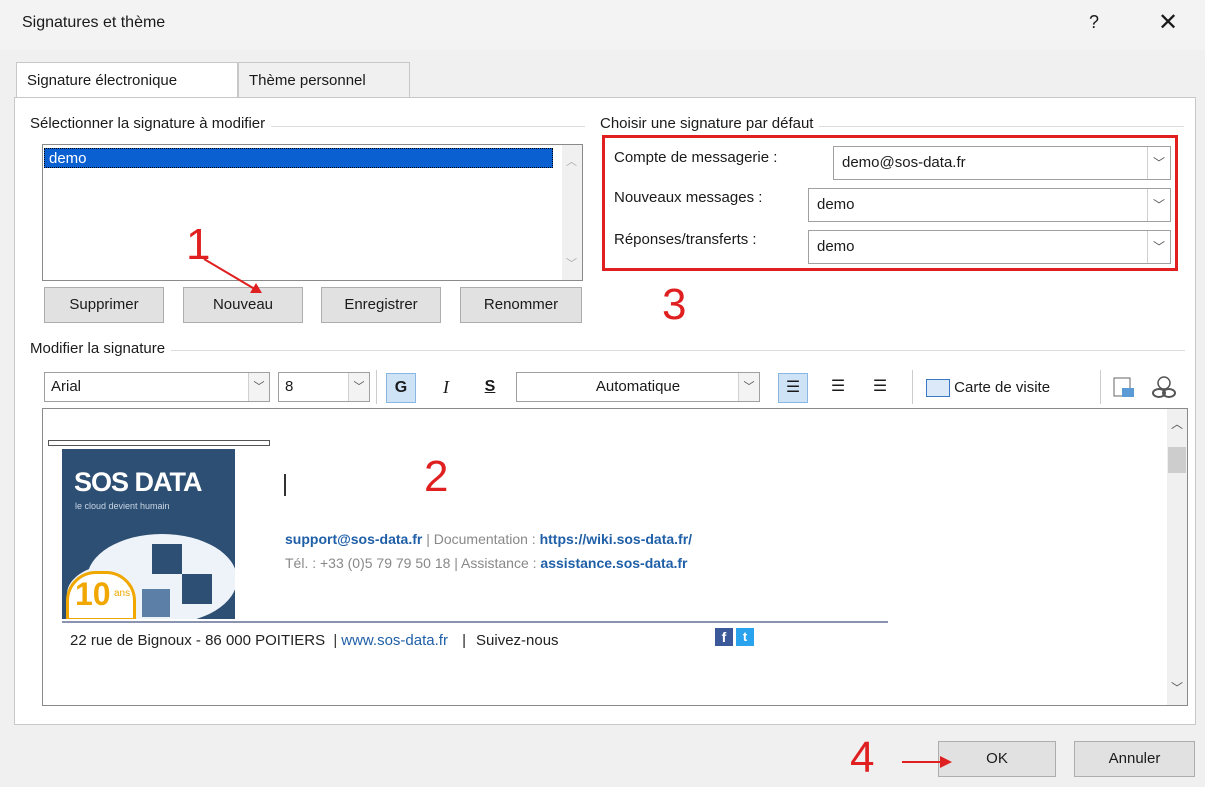 The height and width of the screenshot is (787, 1205). Describe the element at coordinates (368, 563) in the screenshot. I see `phone-text: Tél. : +33 (0)5 79 79 50 18` at that location.